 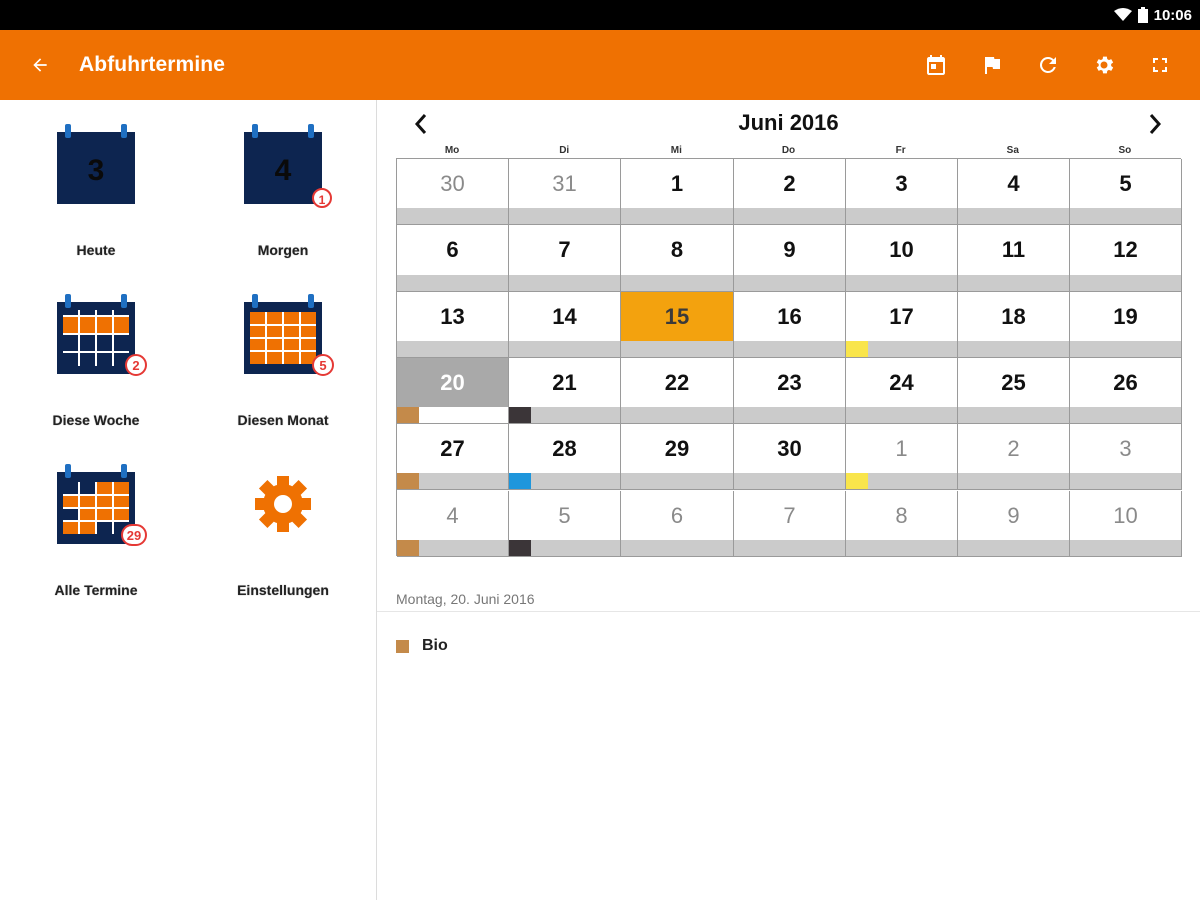 I want to click on calendar-day-cell: 27, so click(x=453, y=457).